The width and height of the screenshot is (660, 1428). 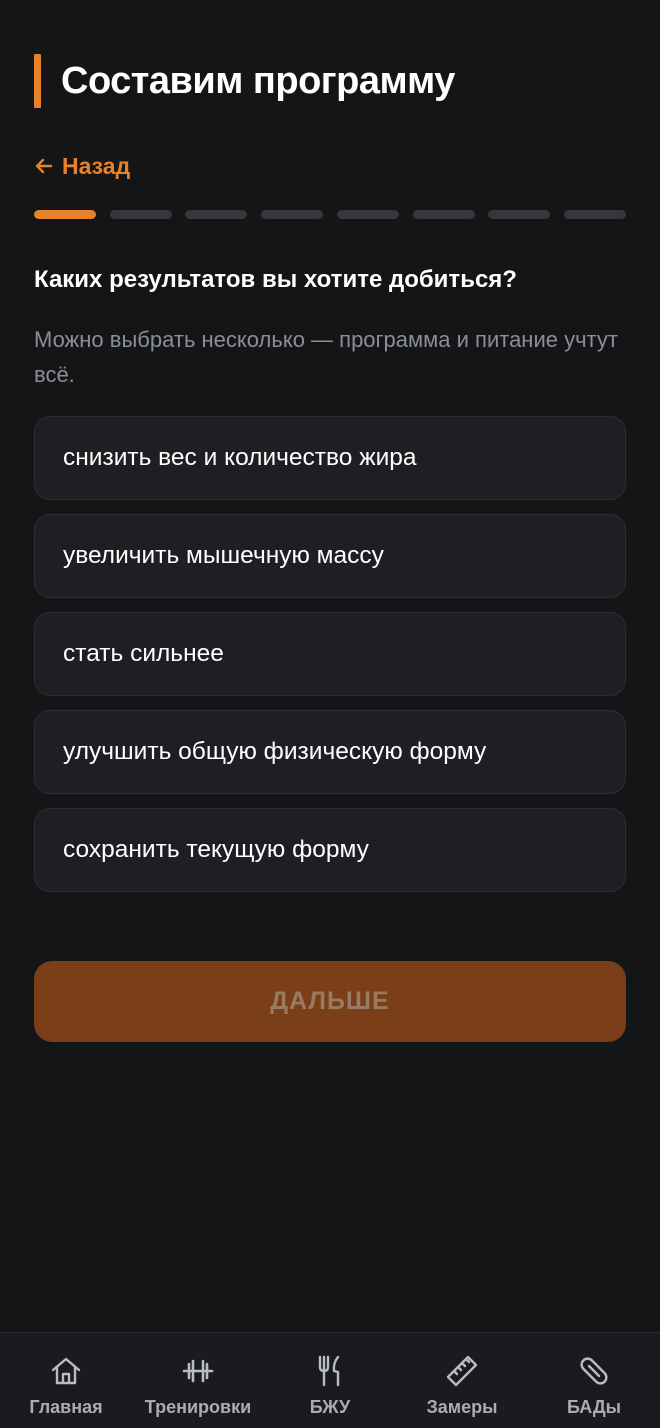 I want to click on tab-label: Замеры, so click(x=462, y=1407).